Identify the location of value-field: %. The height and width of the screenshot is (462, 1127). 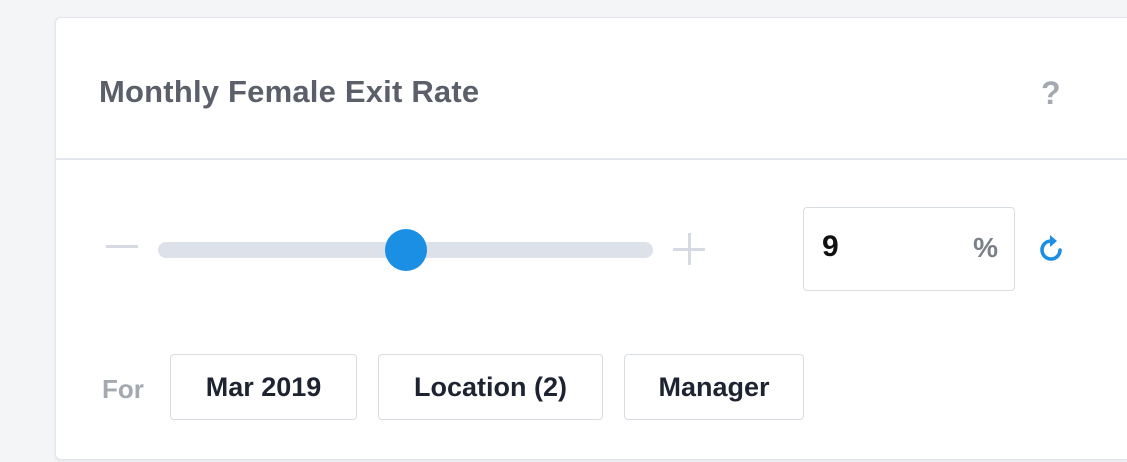
(909, 249).